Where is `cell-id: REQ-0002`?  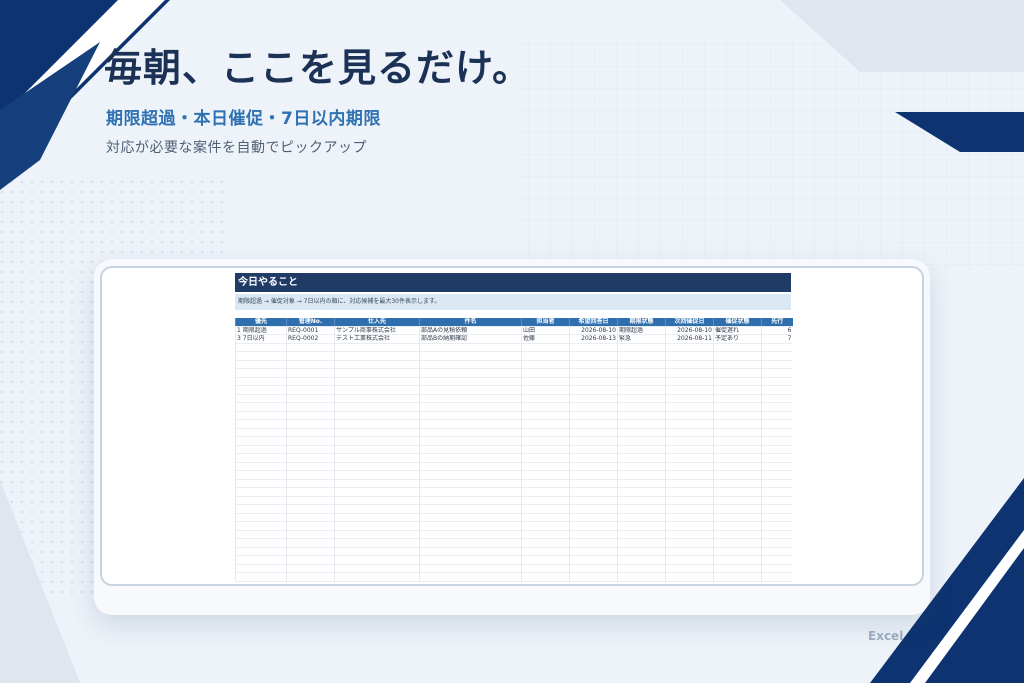 cell-id: REQ-0002 is located at coordinates (310, 339).